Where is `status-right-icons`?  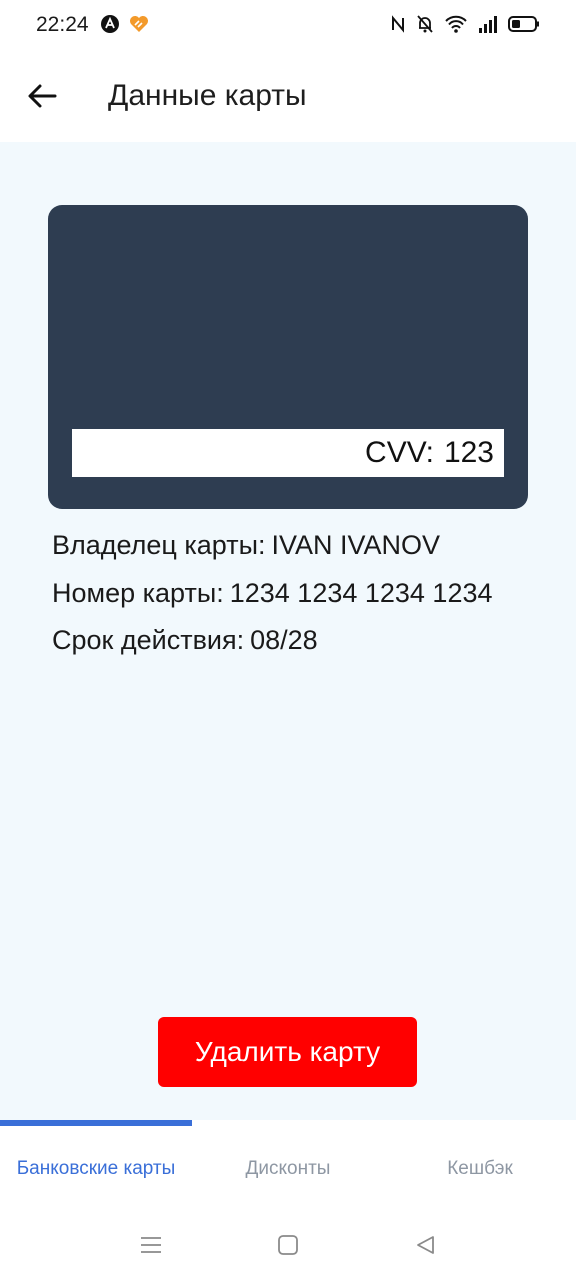
status-right-icons is located at coordinates (465, 26).